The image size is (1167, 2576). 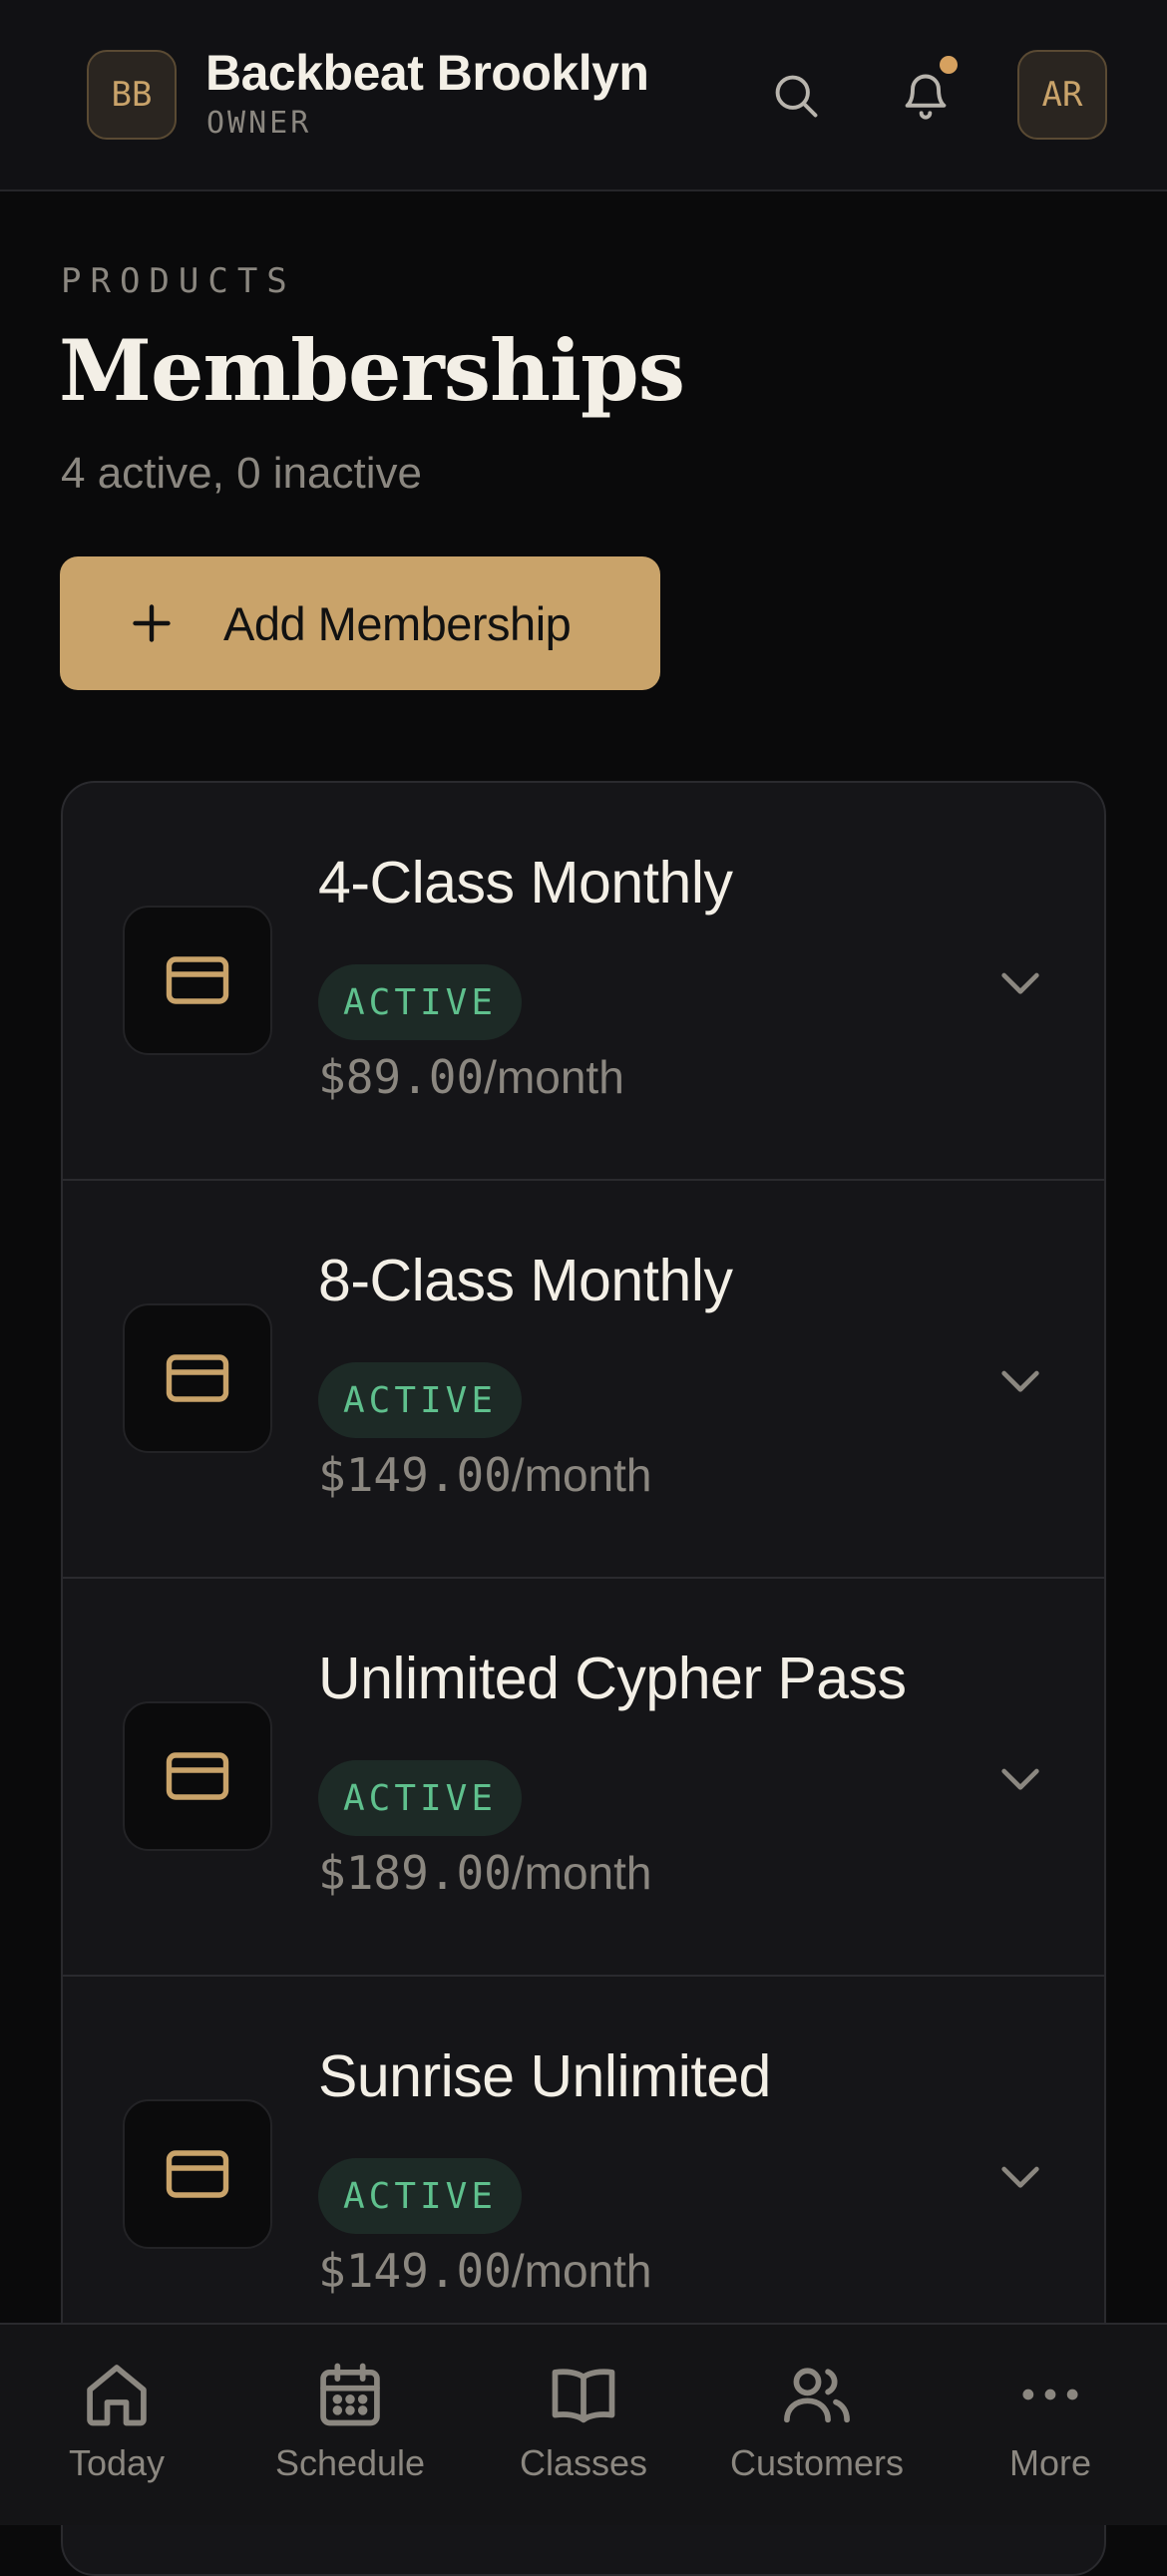 I want to click on tab-label: Classes, so click(x=583, y=2462).